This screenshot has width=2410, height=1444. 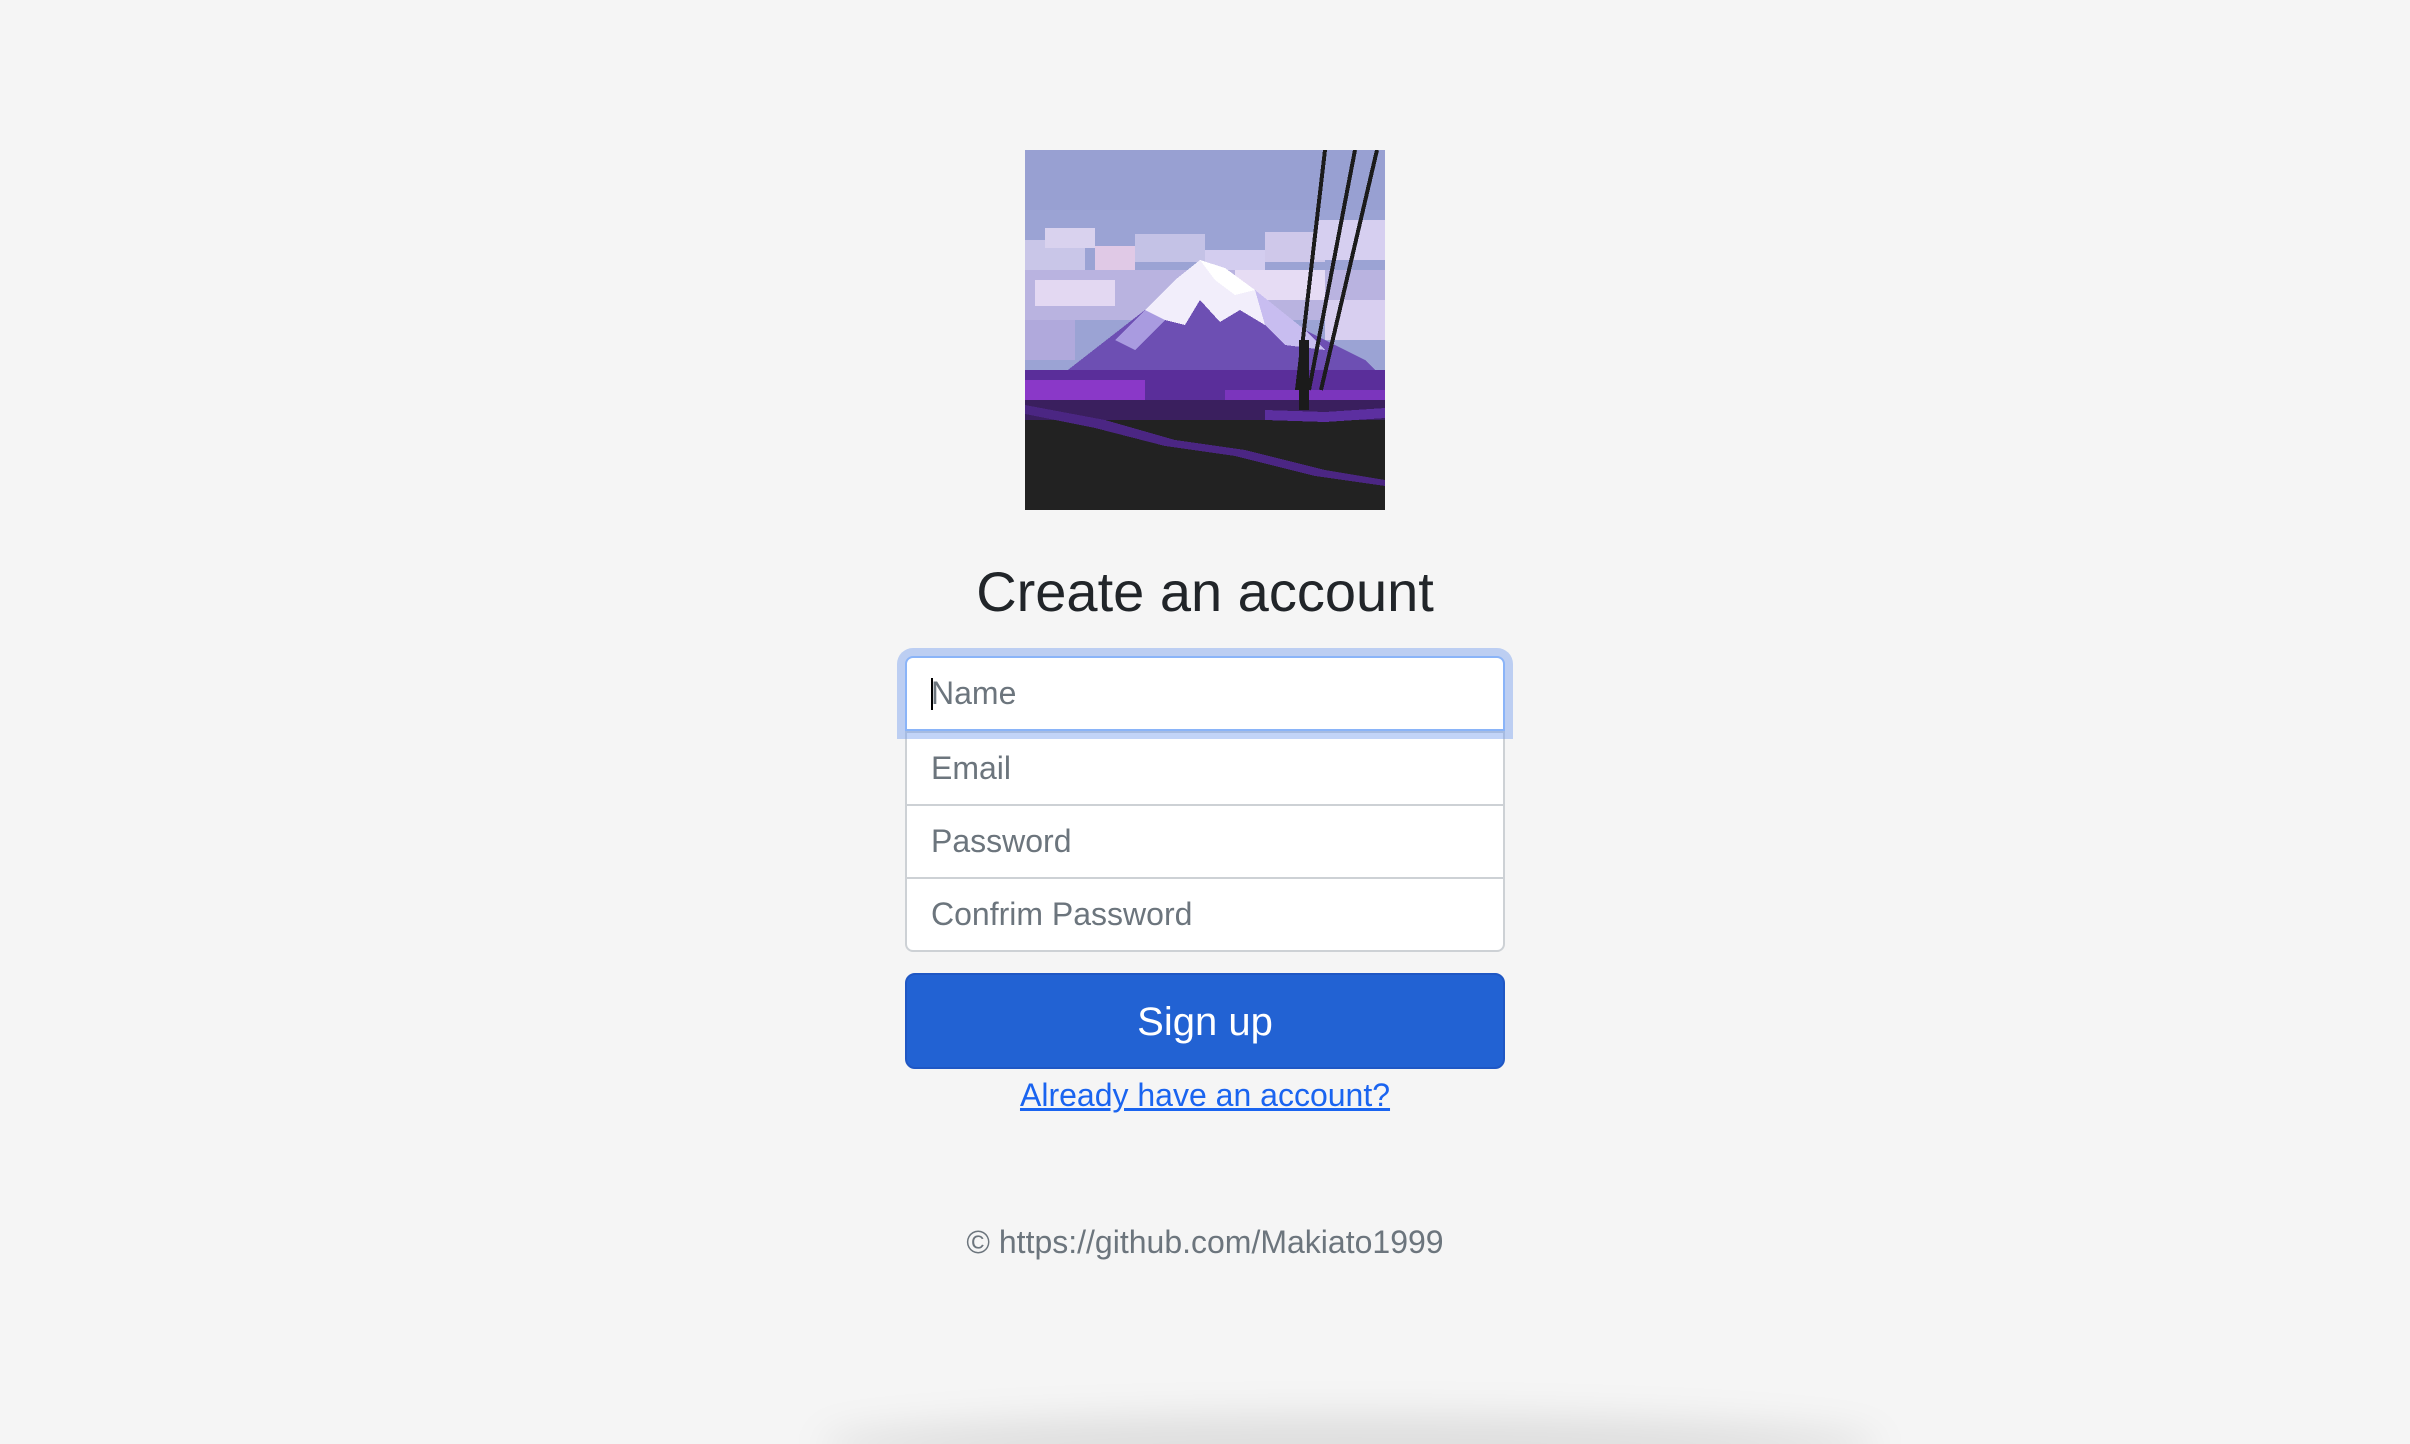 What do you see at coordinates (1350, 1429) in the screenshot?
I see `bottom-shadow-decoration` at bounding box center [1350, 1429].